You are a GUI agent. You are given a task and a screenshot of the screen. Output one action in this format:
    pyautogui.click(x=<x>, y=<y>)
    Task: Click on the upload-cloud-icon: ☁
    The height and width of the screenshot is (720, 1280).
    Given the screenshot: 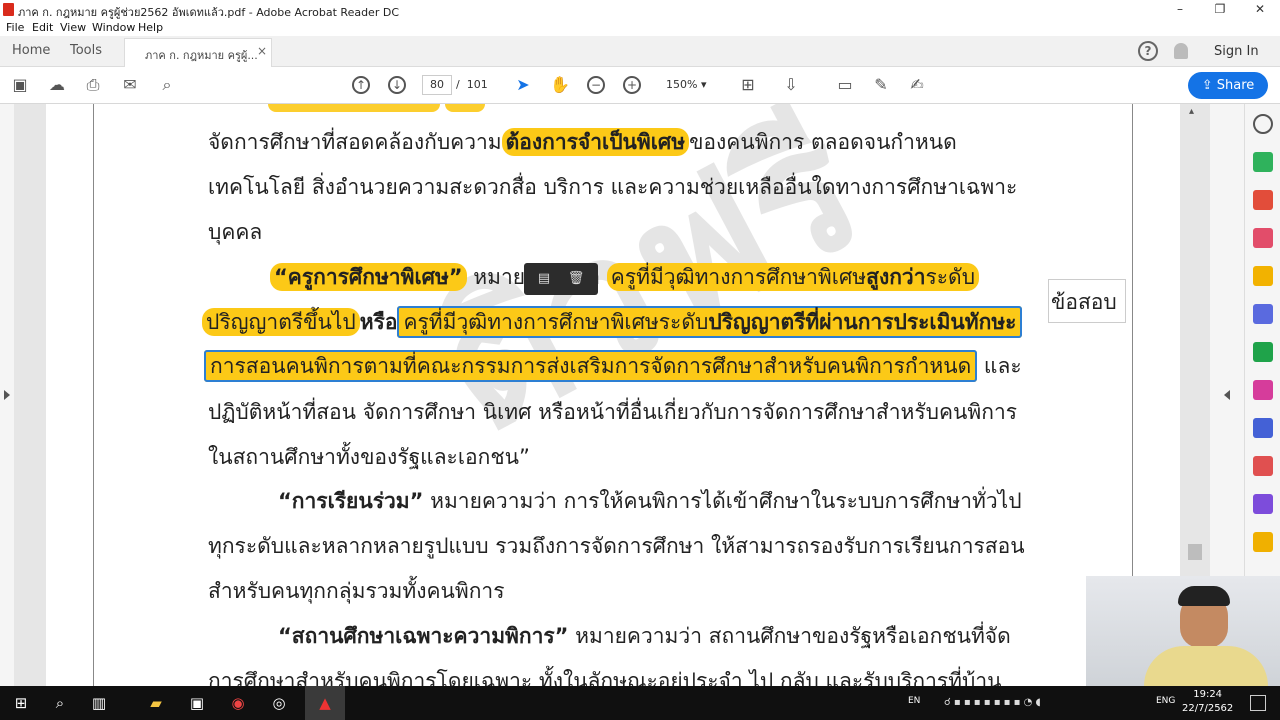 What is the action you would take?
    pyautogui.click(x=57, y=85)
    